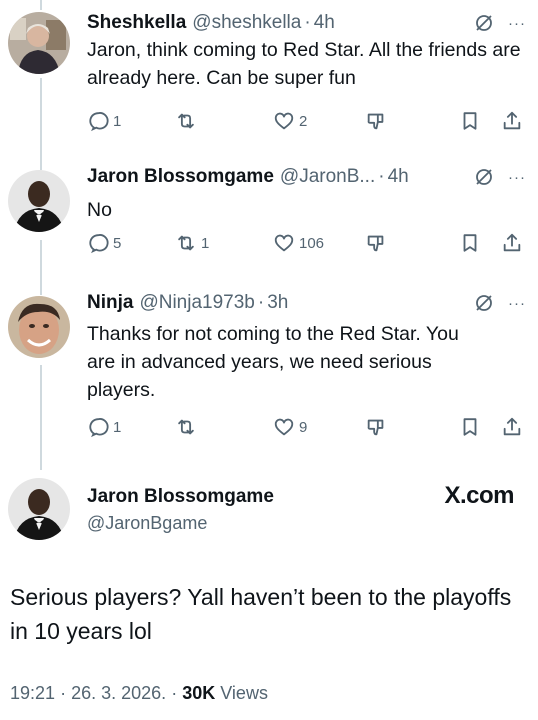 This screenshot has width=538, height=720. Describe the element at coordinates (99, 210) in the screenshot. I see `tweet-text: No` at that location.